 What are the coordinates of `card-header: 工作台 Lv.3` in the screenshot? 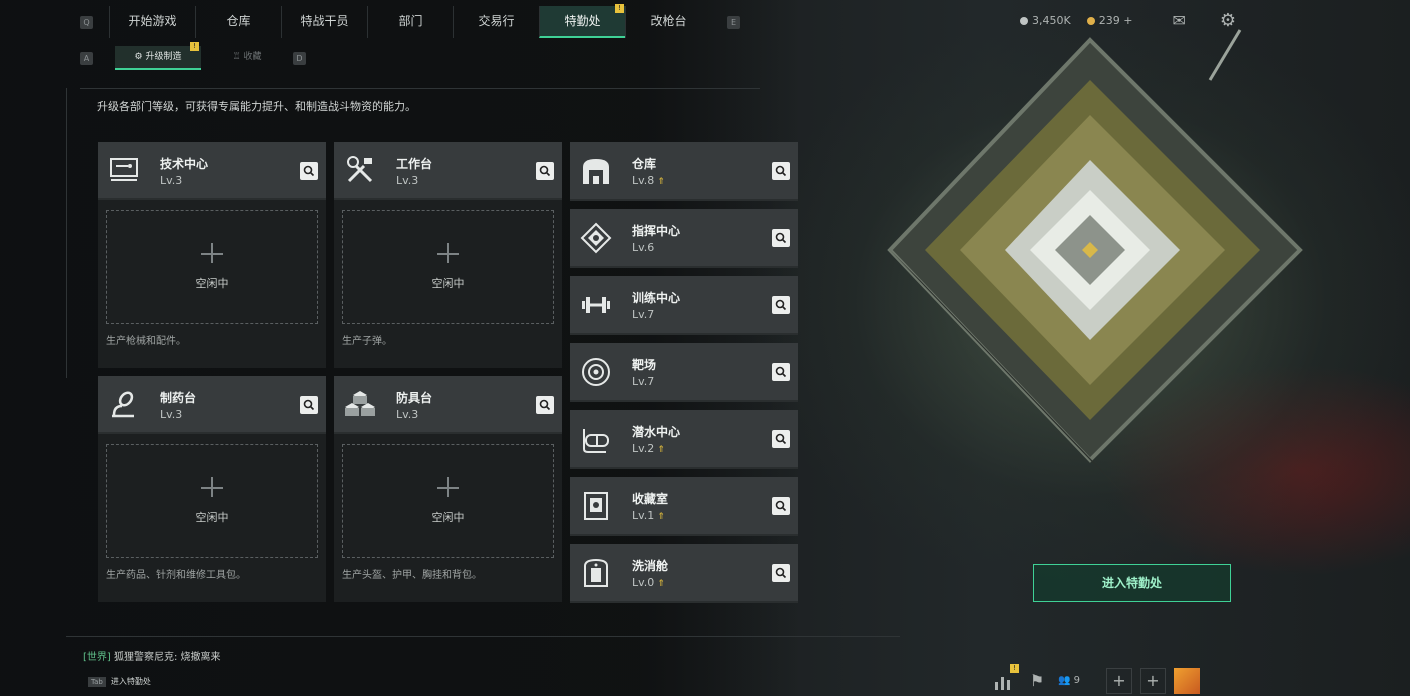 It's located at (448, 171).